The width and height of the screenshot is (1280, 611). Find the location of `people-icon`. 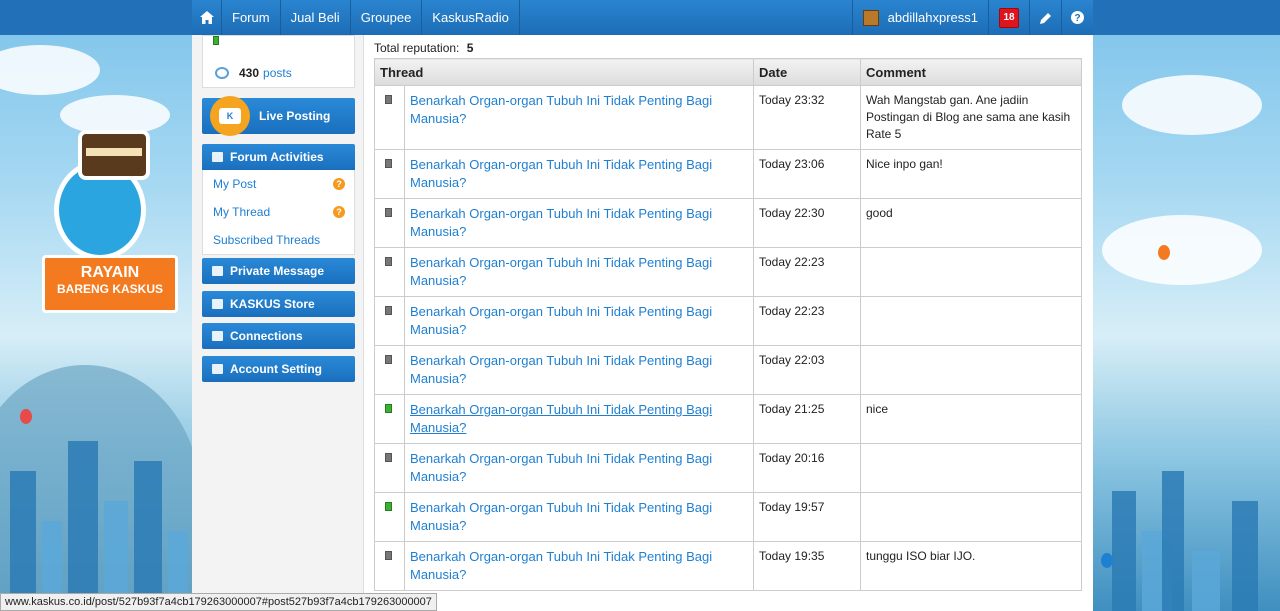

people-icon is located at coordinates (217, 336).